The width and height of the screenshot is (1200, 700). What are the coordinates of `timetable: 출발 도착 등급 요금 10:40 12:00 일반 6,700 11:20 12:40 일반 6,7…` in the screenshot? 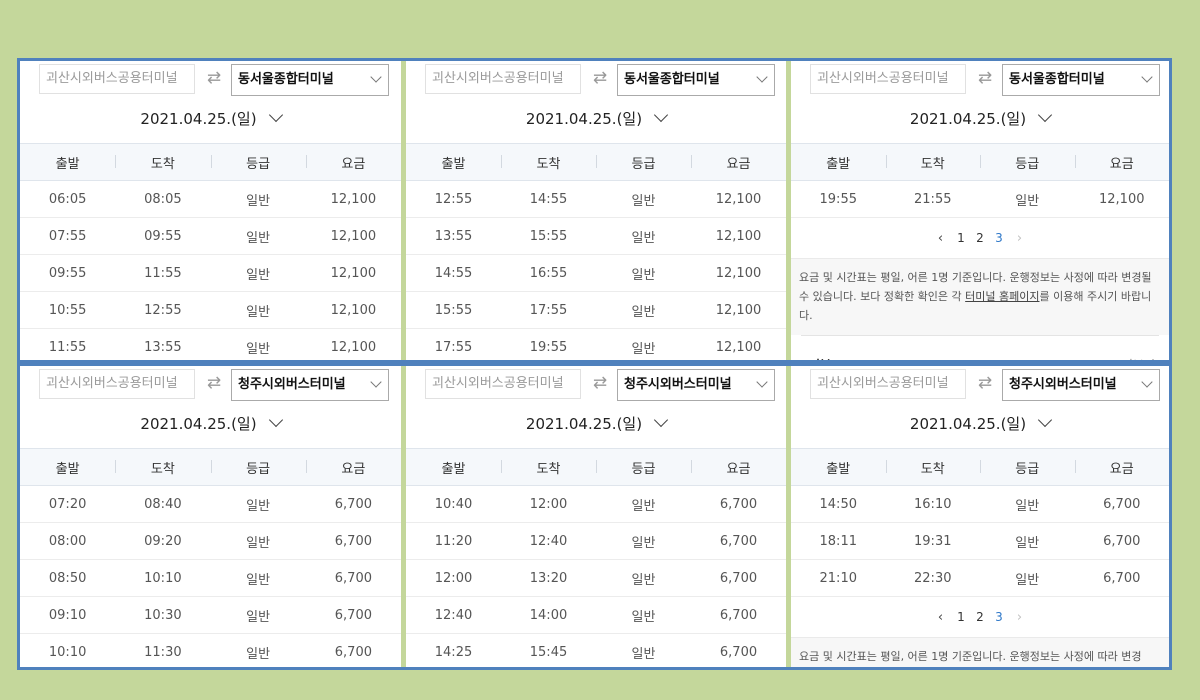 It's located at (596, 557).